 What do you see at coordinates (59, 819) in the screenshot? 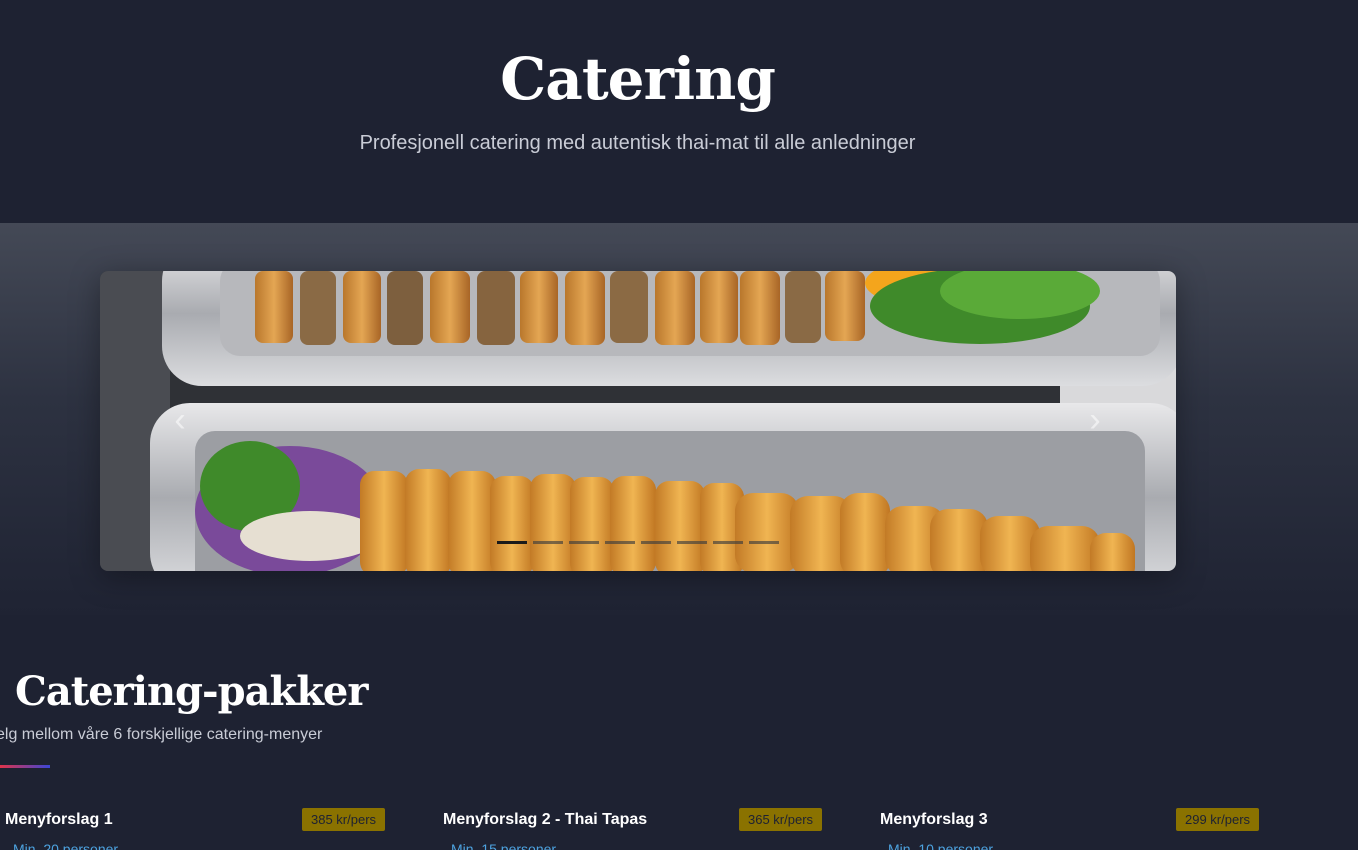
I see `package-name: Menyforslag 1` at bounding box center [59, 819].